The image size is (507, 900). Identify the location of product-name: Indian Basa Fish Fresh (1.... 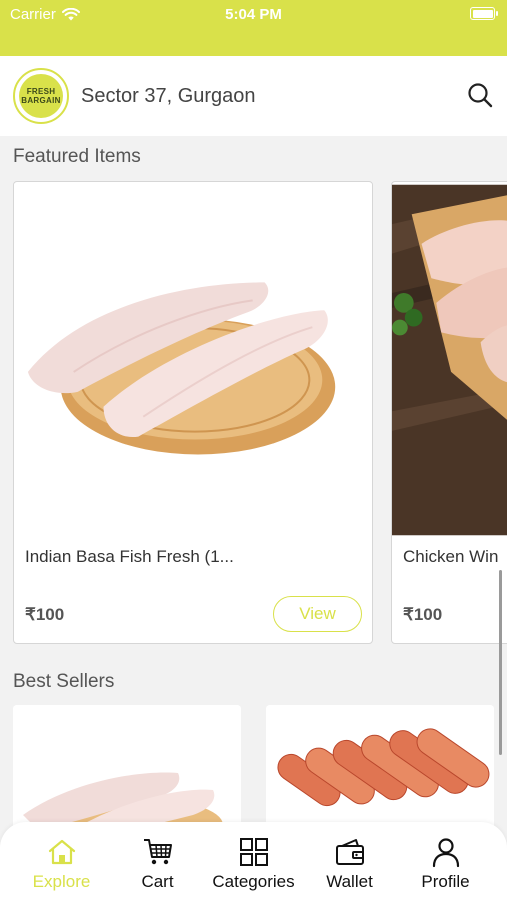
(129, 556).